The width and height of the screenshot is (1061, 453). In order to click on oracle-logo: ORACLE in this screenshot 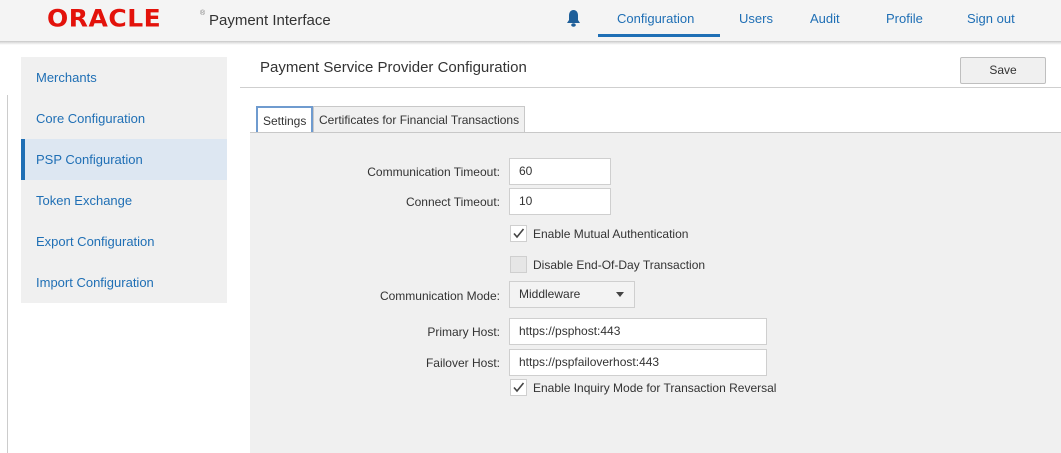, I will do `click(104, 18)`.